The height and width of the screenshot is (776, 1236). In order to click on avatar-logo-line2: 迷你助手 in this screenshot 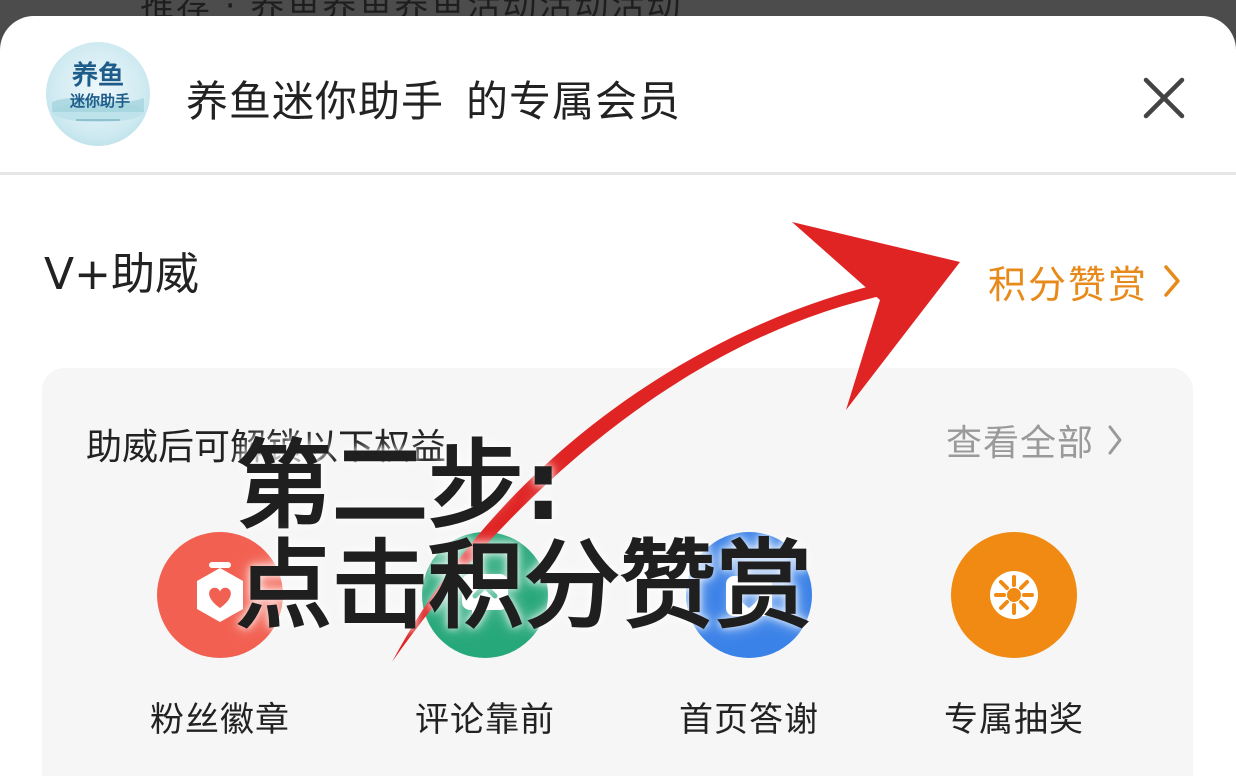, I will do `click(99, 101)`.